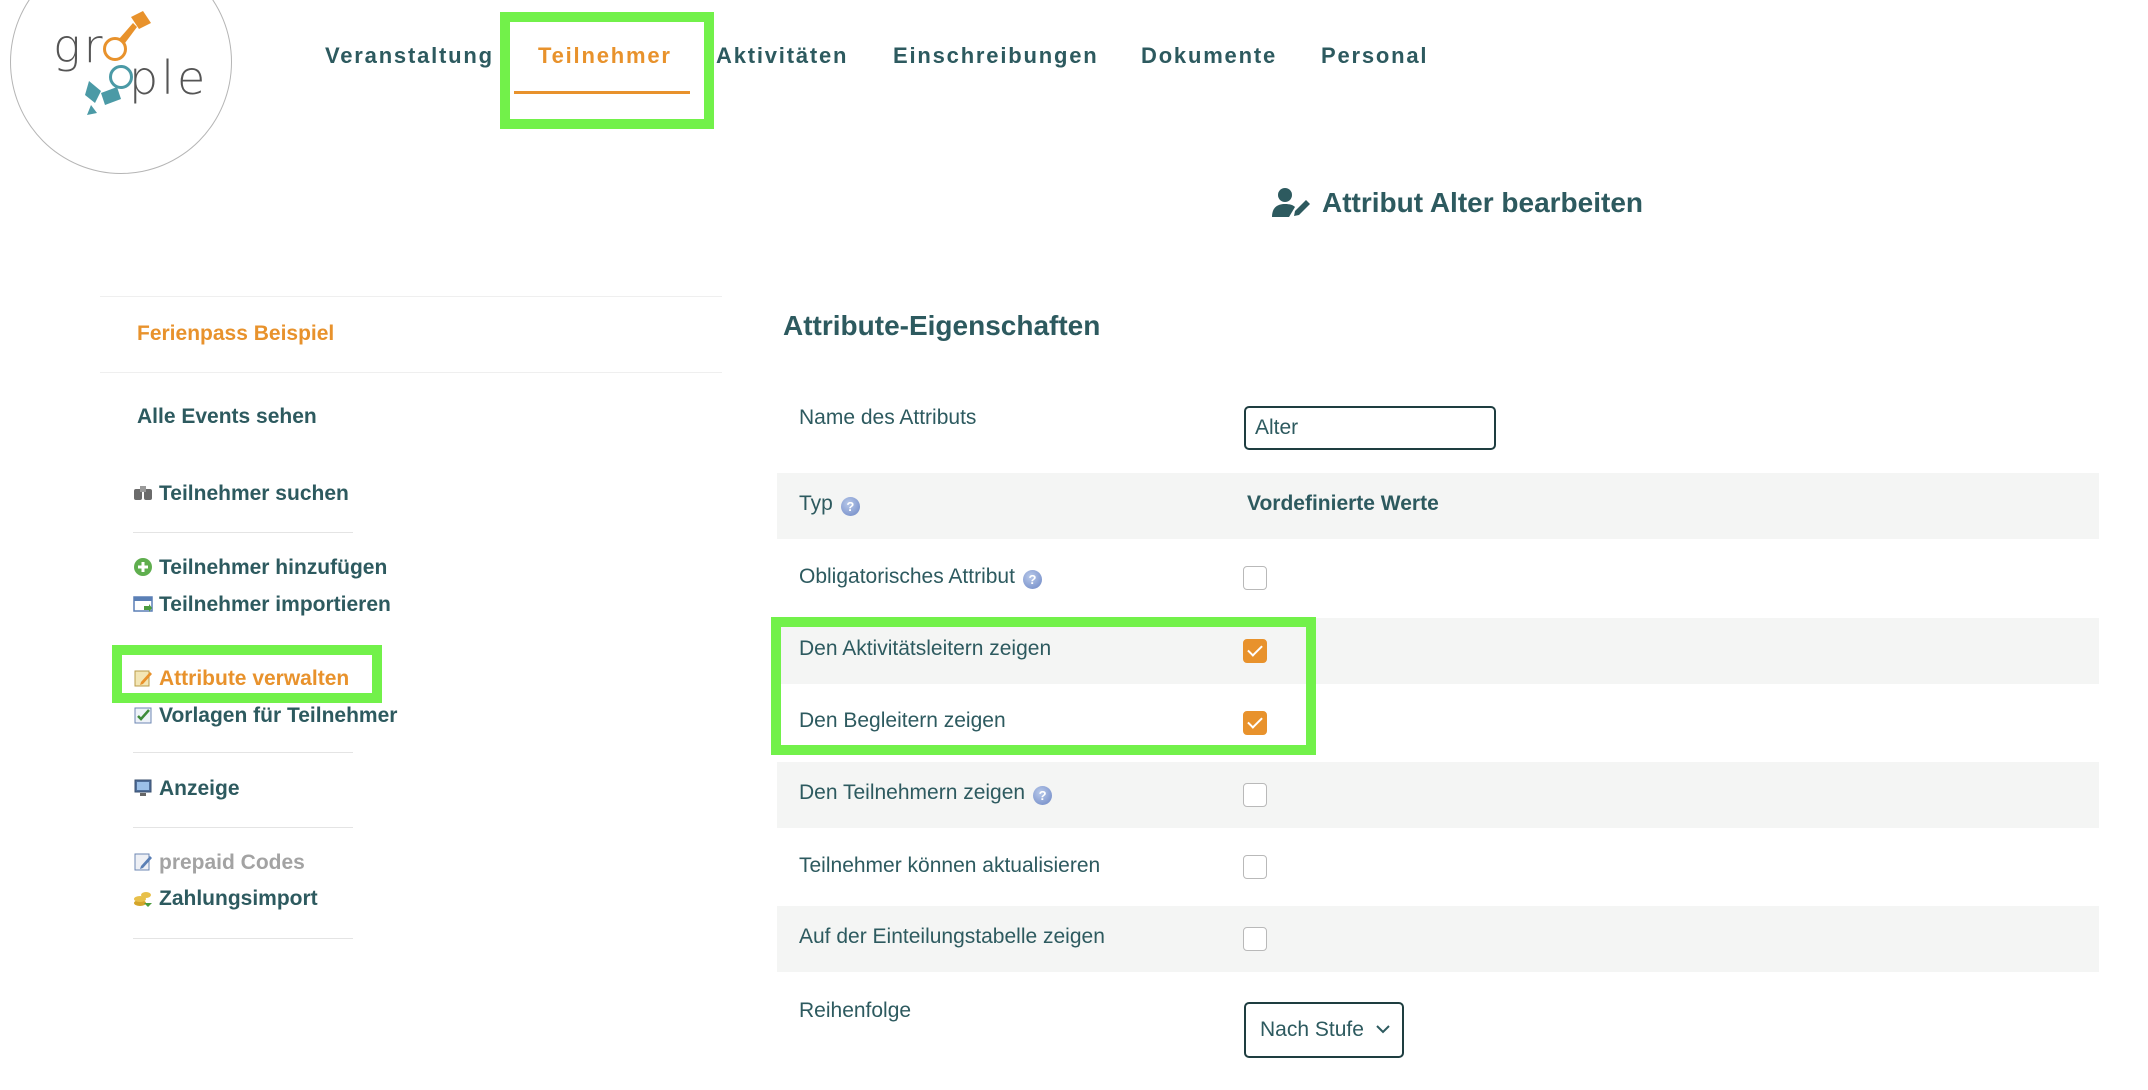 The height and width of the screenshot is (1090, 2148). I want to click on type-label: Typ?, so click(829, 504).